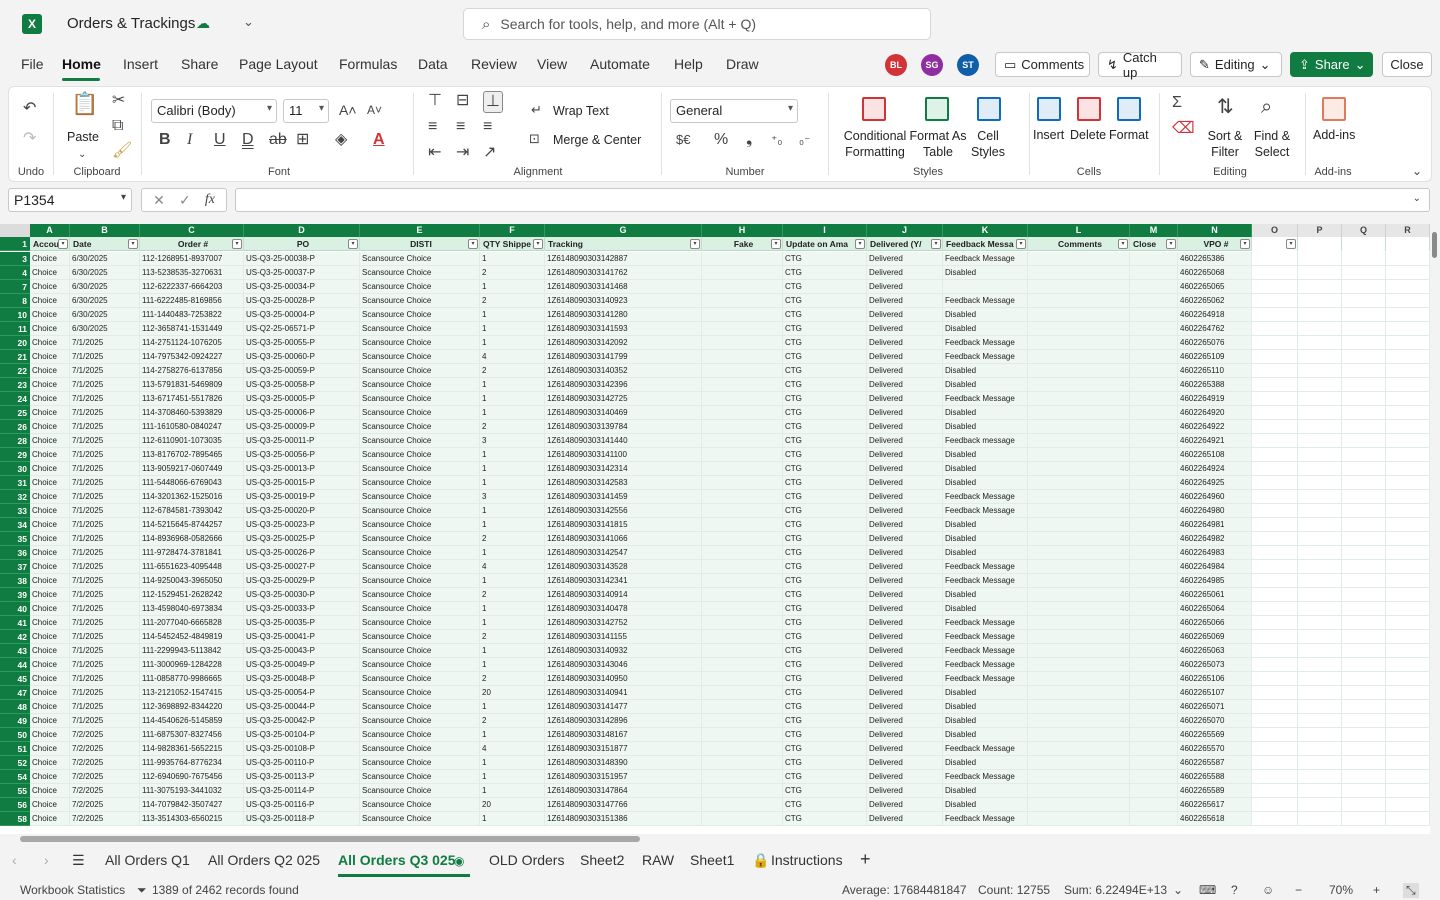 This screenshot has width=1440, height=900. What do you see at coordinates (302, 413) in the screenshot?
I see `table-cell: US-Q3-25-00006-P` at bounding box center [302, 413].